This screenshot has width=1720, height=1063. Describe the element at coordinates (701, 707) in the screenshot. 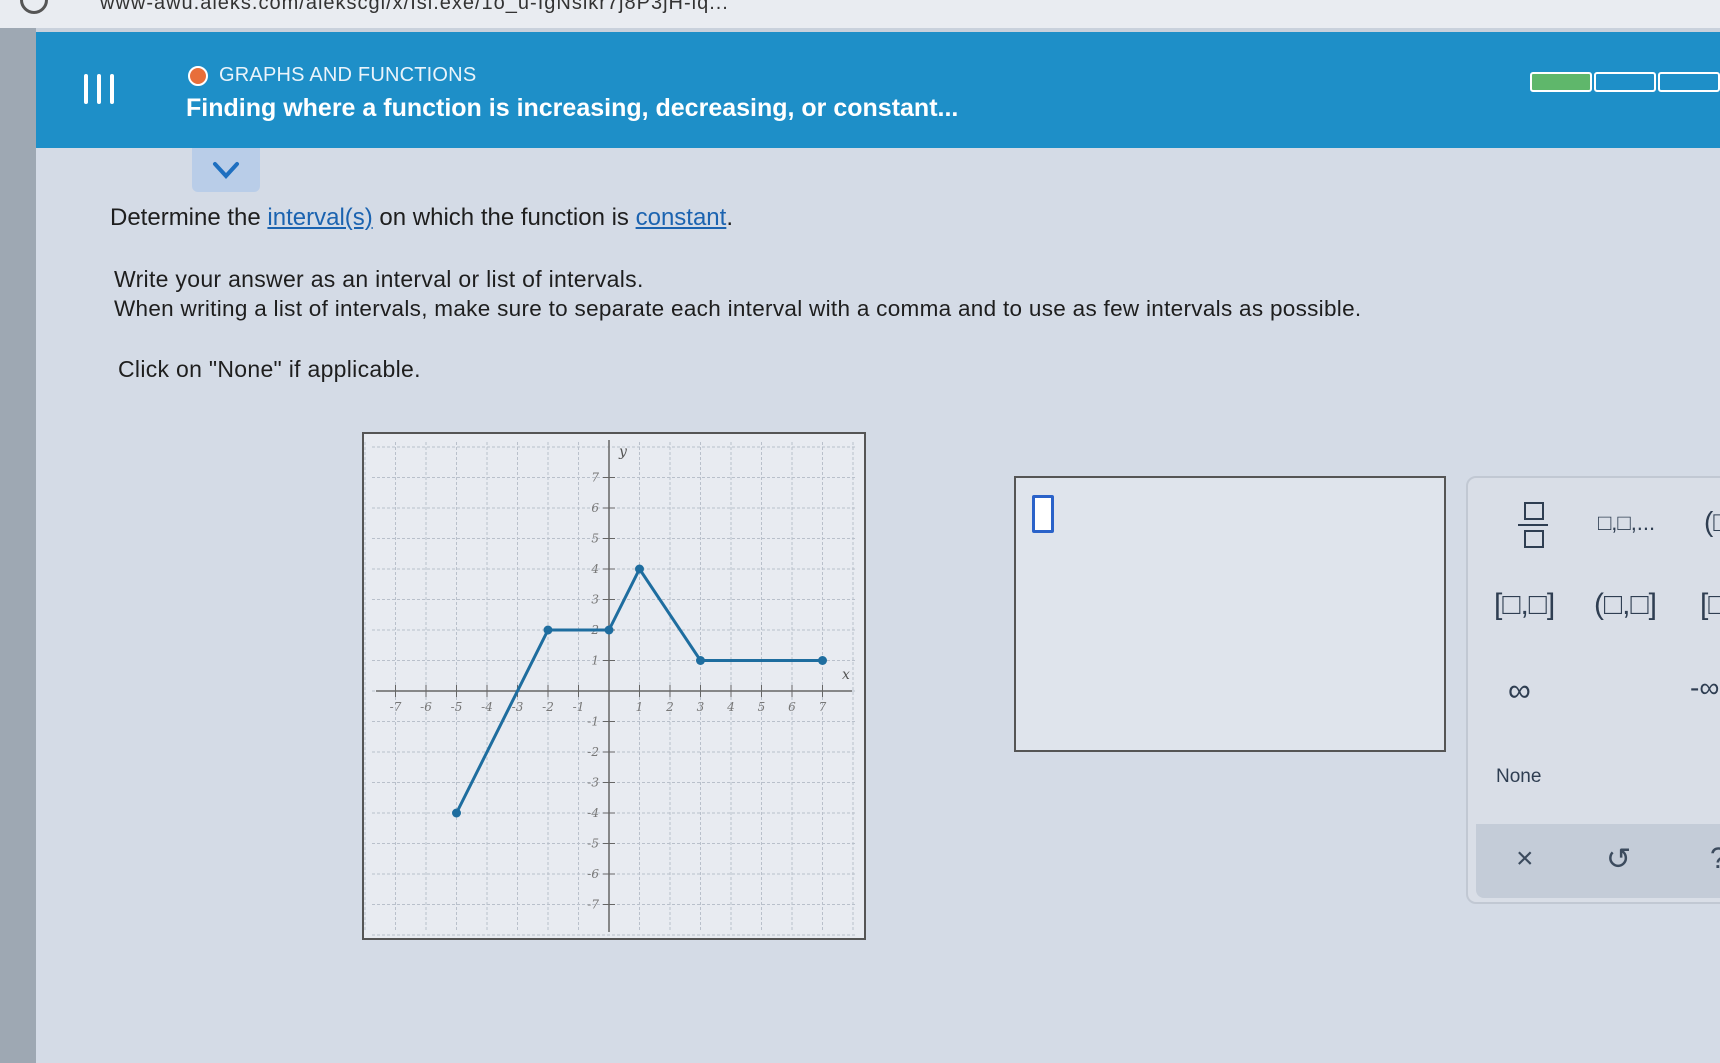

I see `x-tick-label: 3` at that location.